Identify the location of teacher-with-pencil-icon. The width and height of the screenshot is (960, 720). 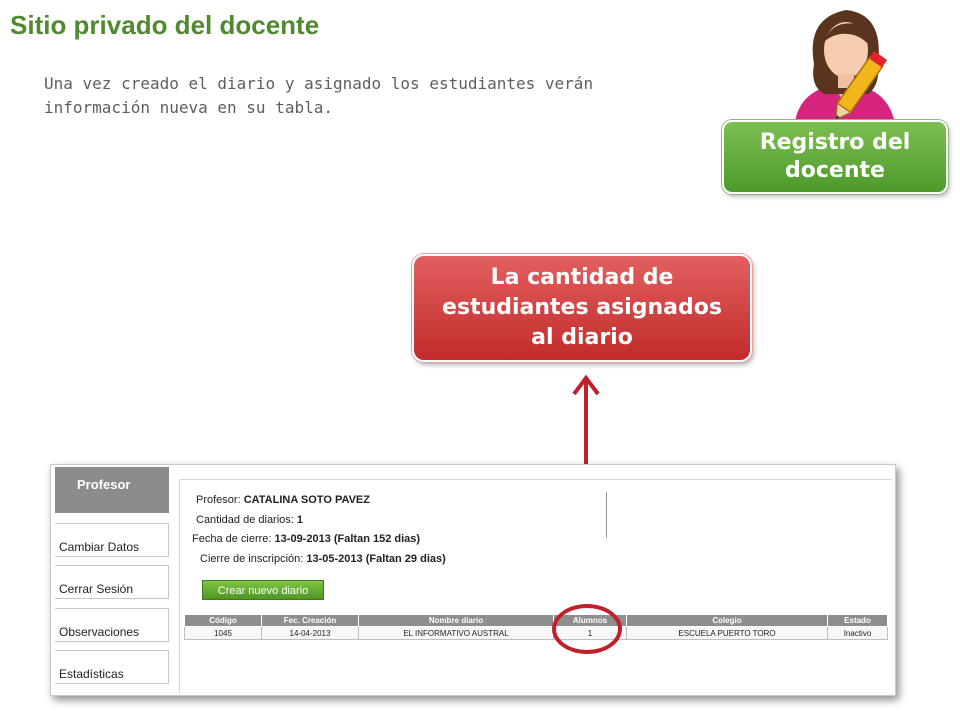
(845, 70).